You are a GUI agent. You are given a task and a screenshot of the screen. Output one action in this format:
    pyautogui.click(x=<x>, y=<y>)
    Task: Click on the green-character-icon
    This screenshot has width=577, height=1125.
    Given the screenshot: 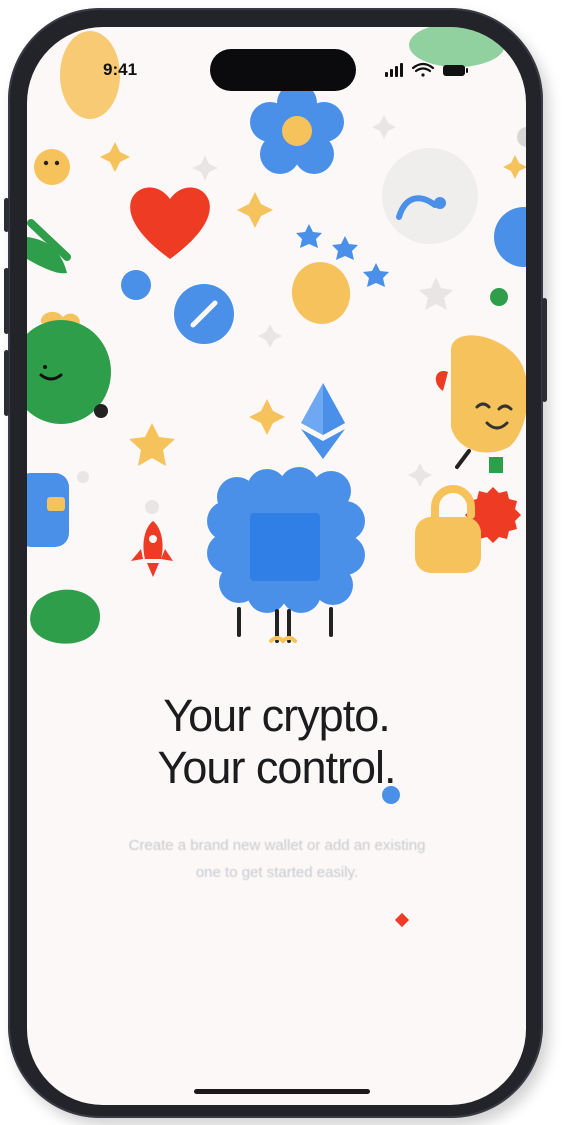 What is the action you would take?
    pyautogui.click(x=69, y=367)
    